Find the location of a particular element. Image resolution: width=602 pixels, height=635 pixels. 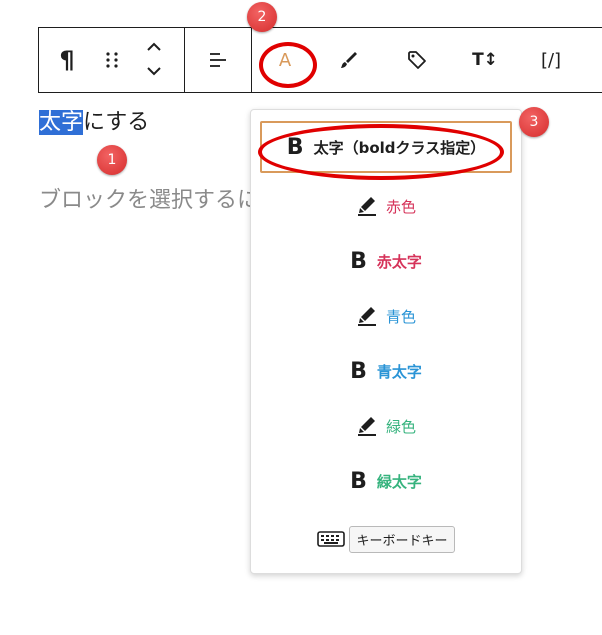

drag-handle-icon is located at coordinates (112, 60).